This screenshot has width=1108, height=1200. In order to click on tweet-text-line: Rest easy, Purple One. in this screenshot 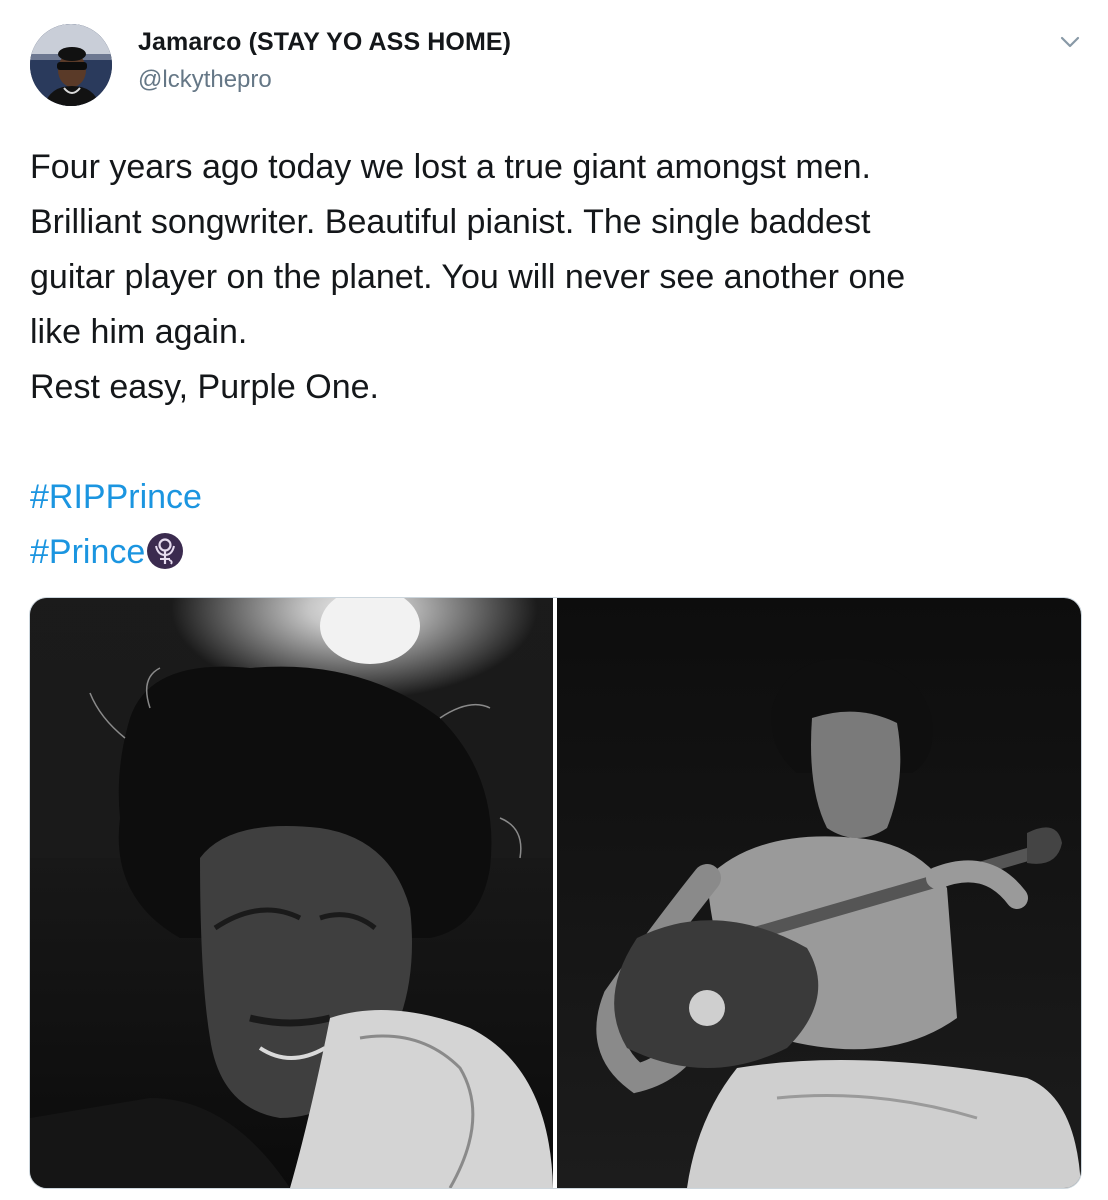, I will do `click(204, 387)`.